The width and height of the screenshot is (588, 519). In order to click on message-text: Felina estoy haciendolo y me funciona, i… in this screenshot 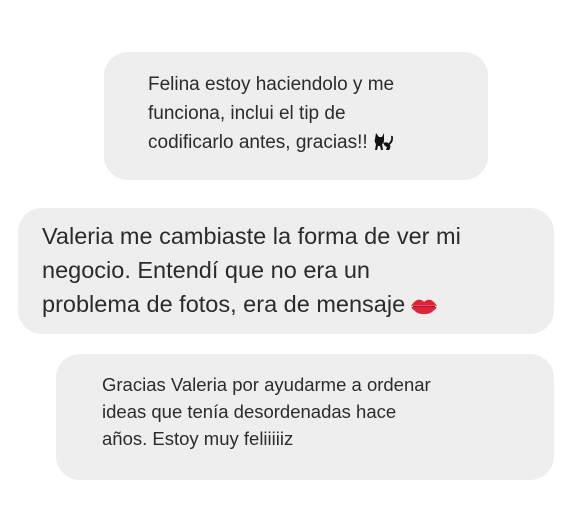, I will do `click(307, 115)`.